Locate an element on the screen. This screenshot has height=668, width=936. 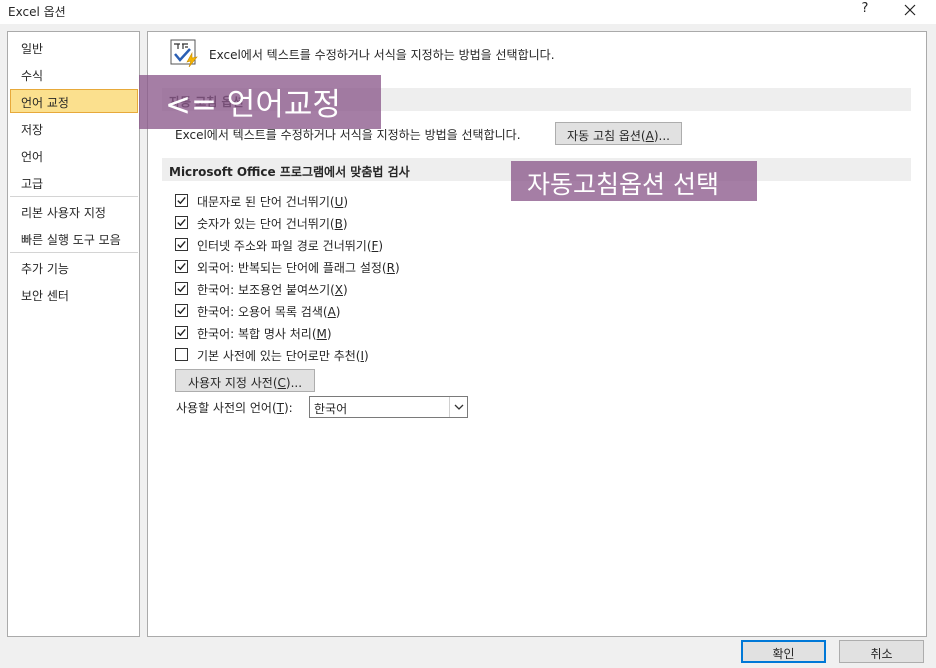
help-button: ? is located at coordinates (865, 11).